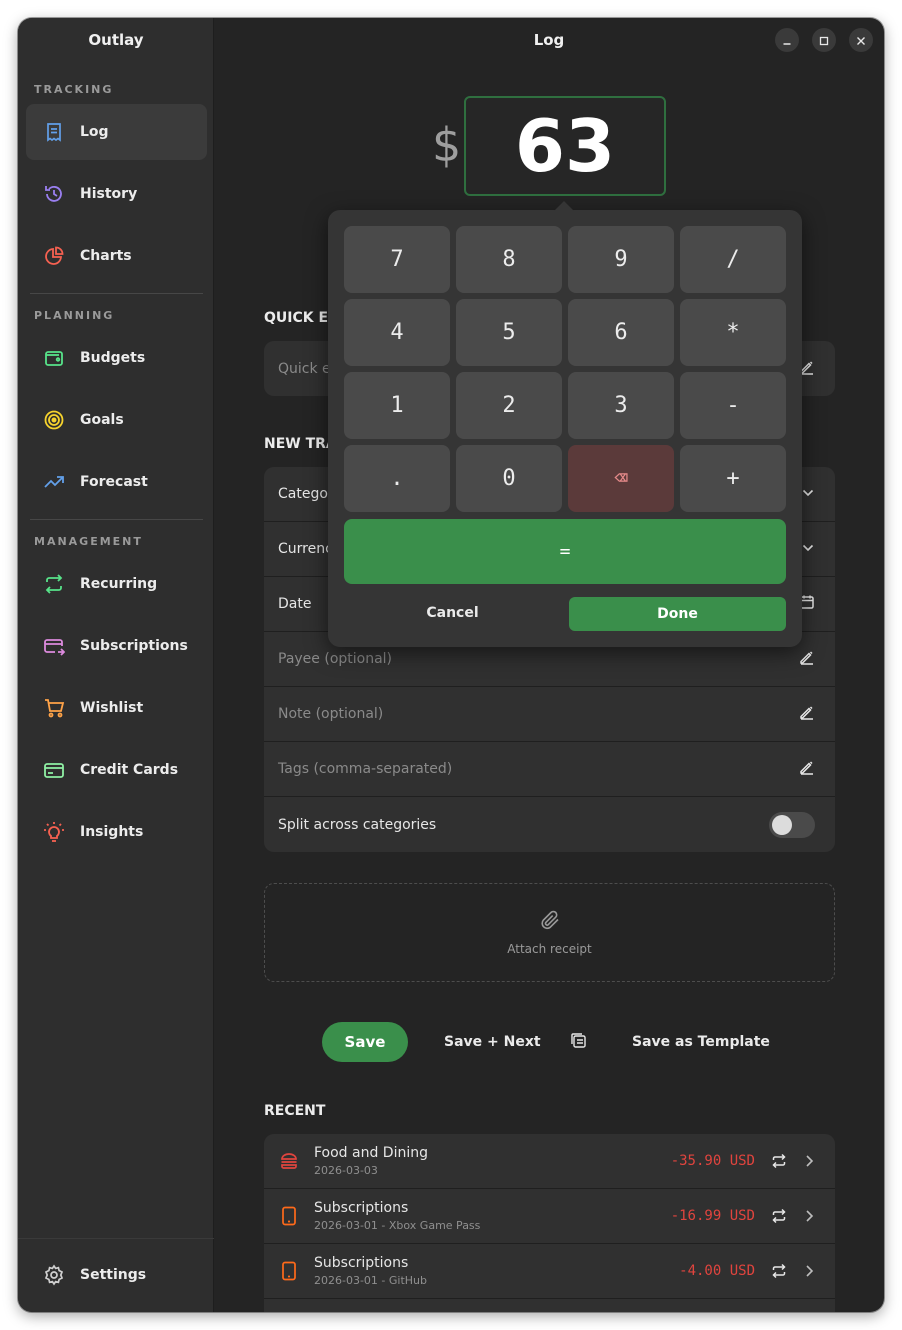 The height and width of the screenshot is (1330, 902). I want to click on payee-placeholder: Payee (optional), so click(335, 659).